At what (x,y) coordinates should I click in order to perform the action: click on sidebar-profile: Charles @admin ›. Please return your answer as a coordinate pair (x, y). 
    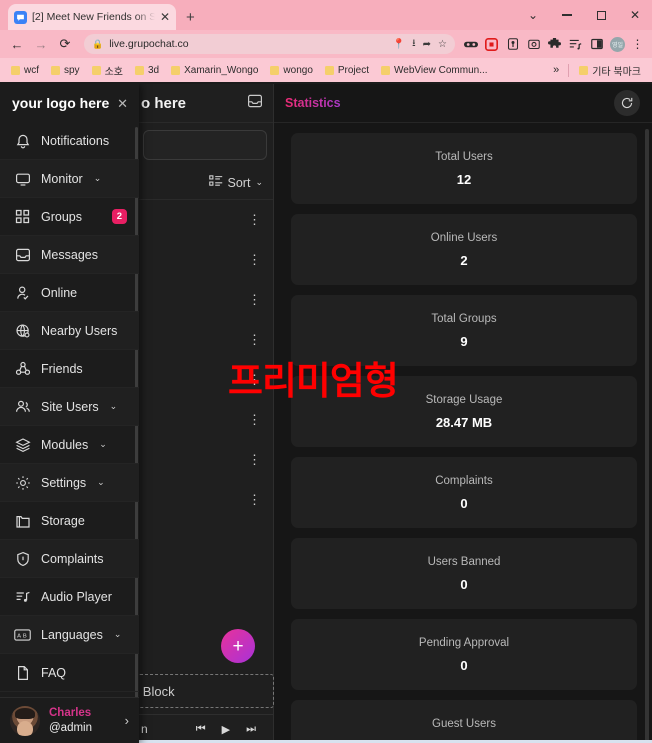
    Looking at the image, I should click on (69, 720).